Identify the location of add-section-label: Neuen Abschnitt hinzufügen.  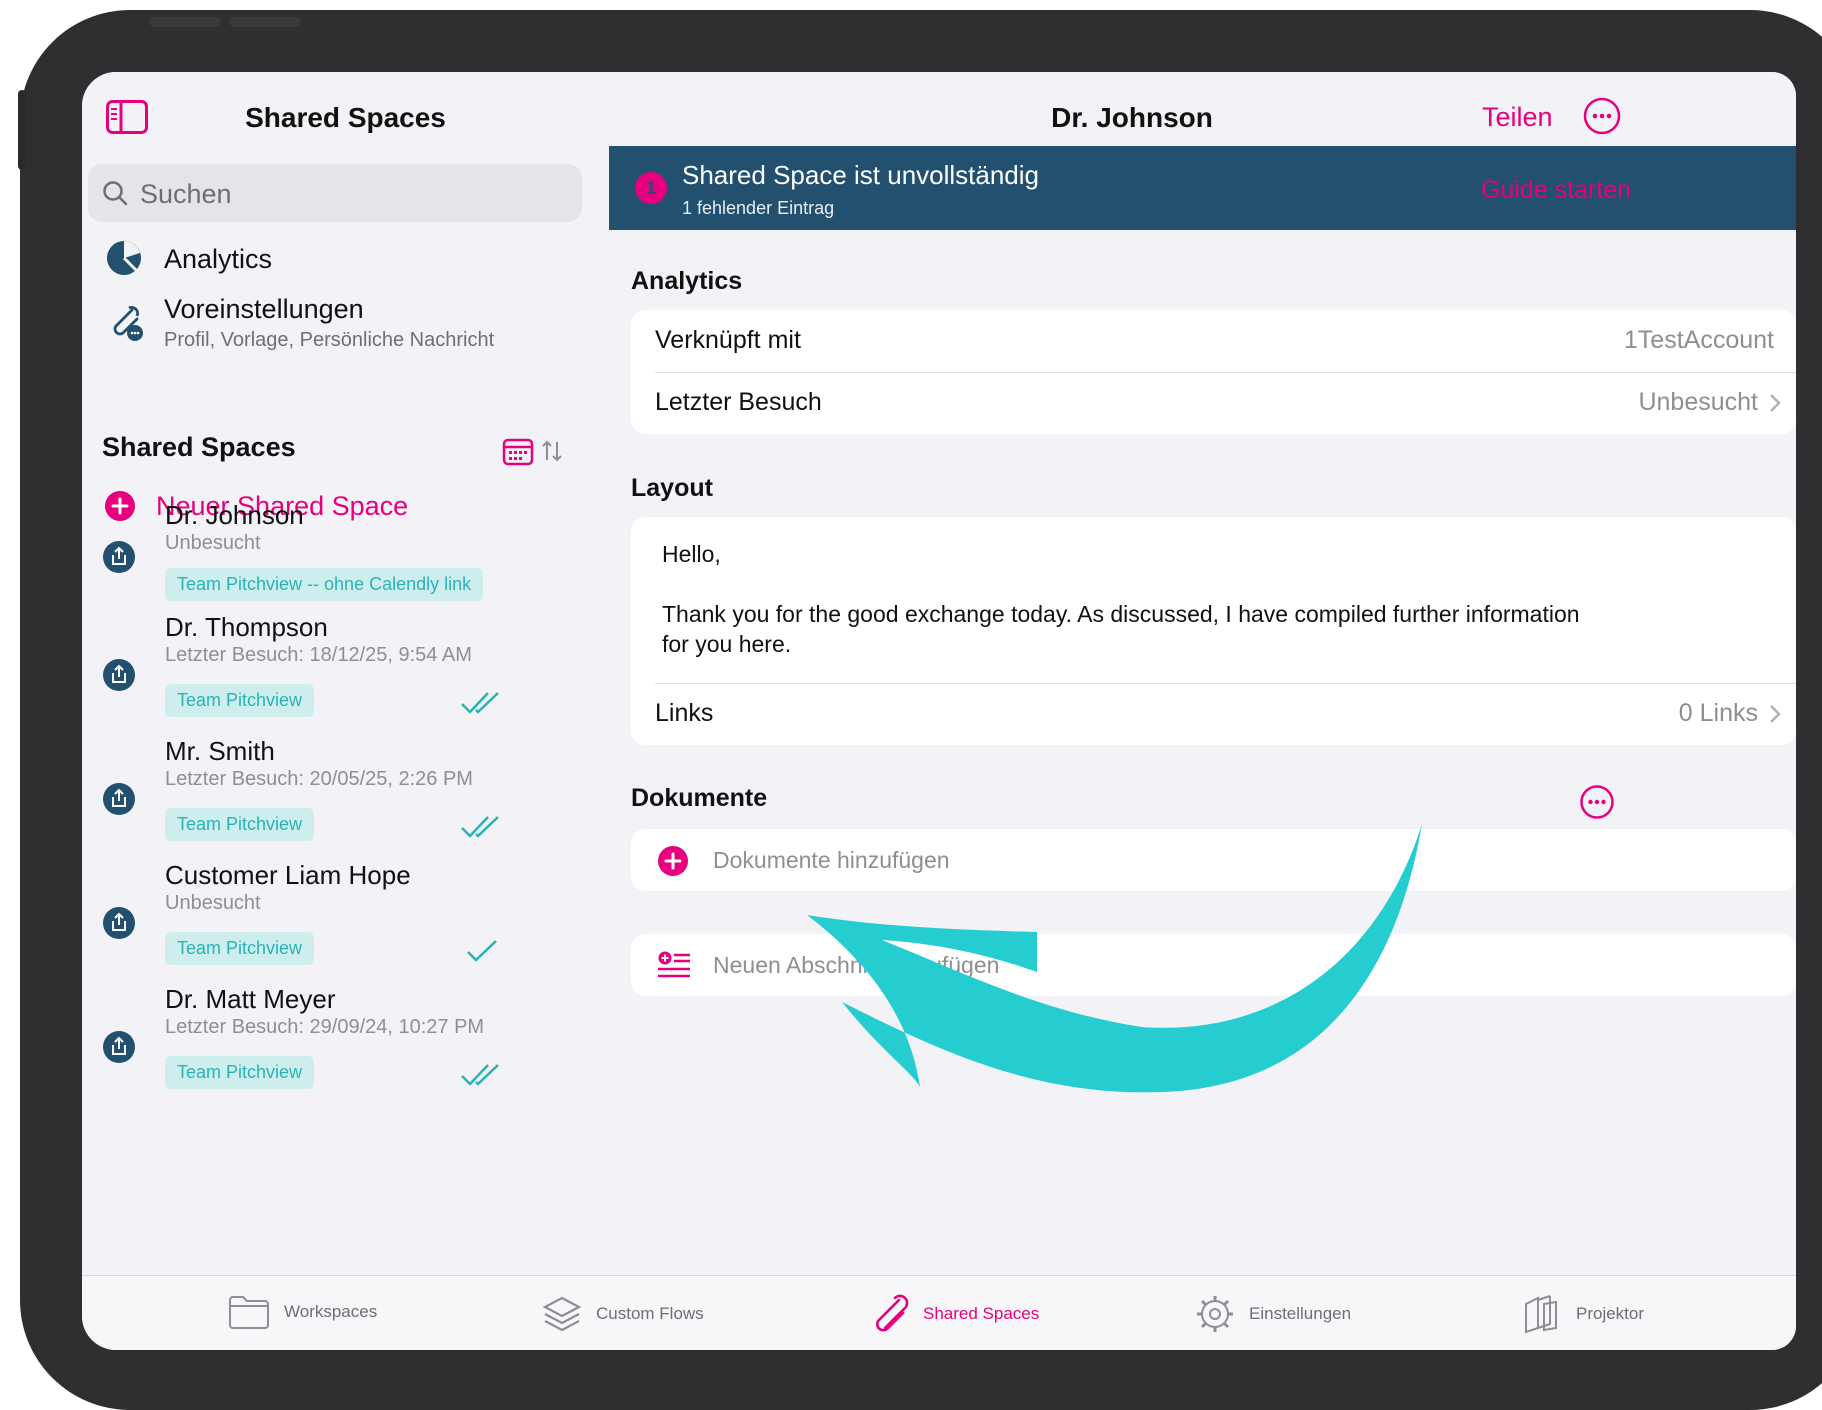
(856, 965).